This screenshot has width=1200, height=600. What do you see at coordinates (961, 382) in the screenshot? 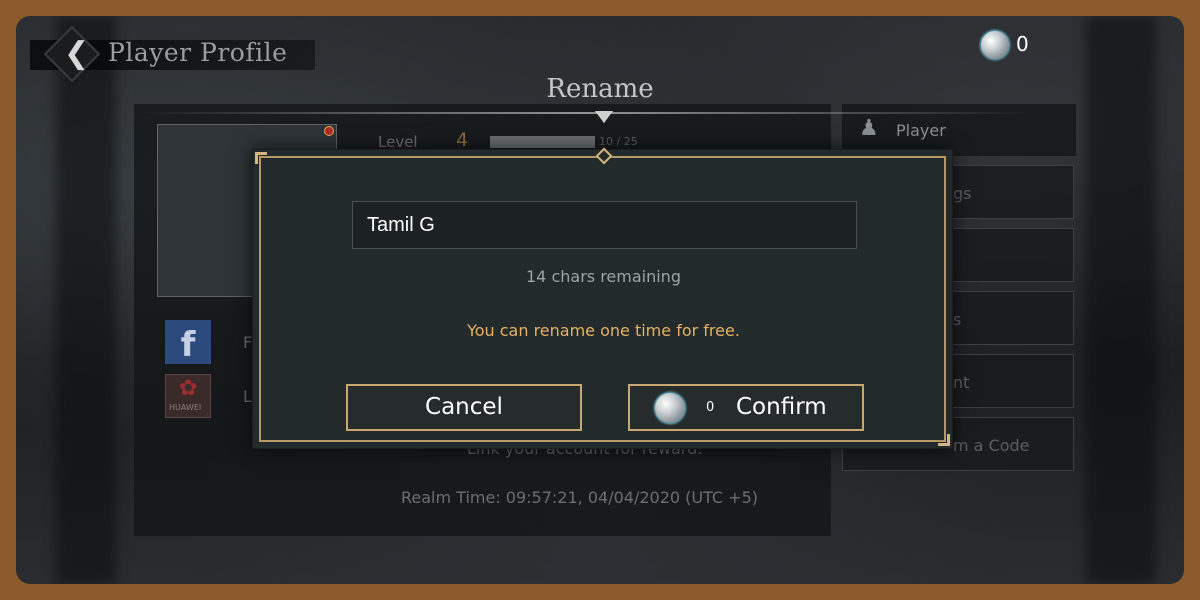
I see `side-menu-label: nt` at bounding box center [961, 382].